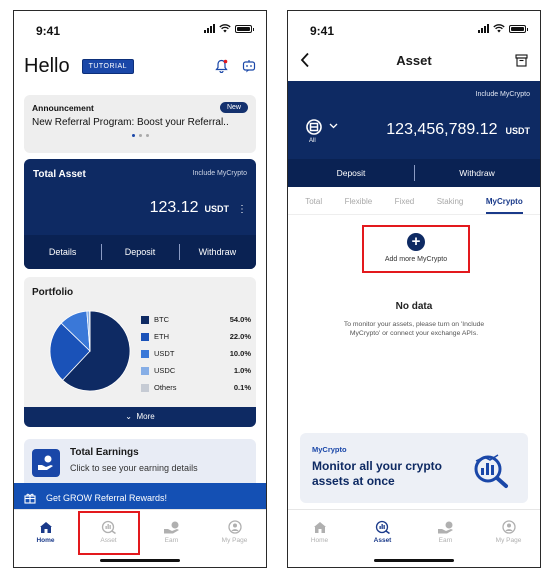 This screenshot has width=554, height=578. I want to click on legend-label: BTC, so click(161, 319).